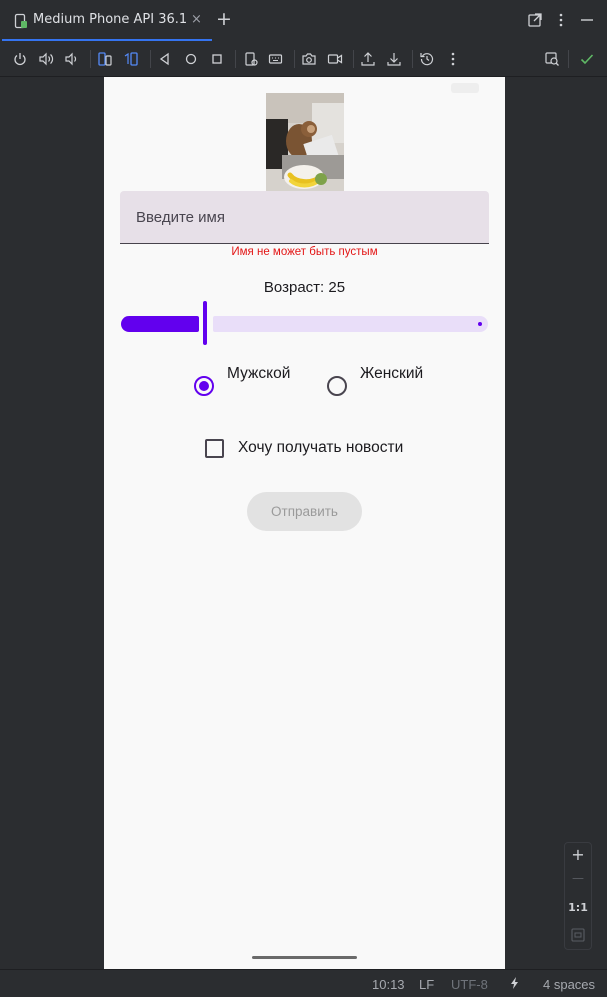 Image resolution: width=607 pixels, height=997 pixels. What do you see at coordinates (578, 907) in the screenshot?
I see `actual-size-button: 1:1` at bounding box center [578, 907].